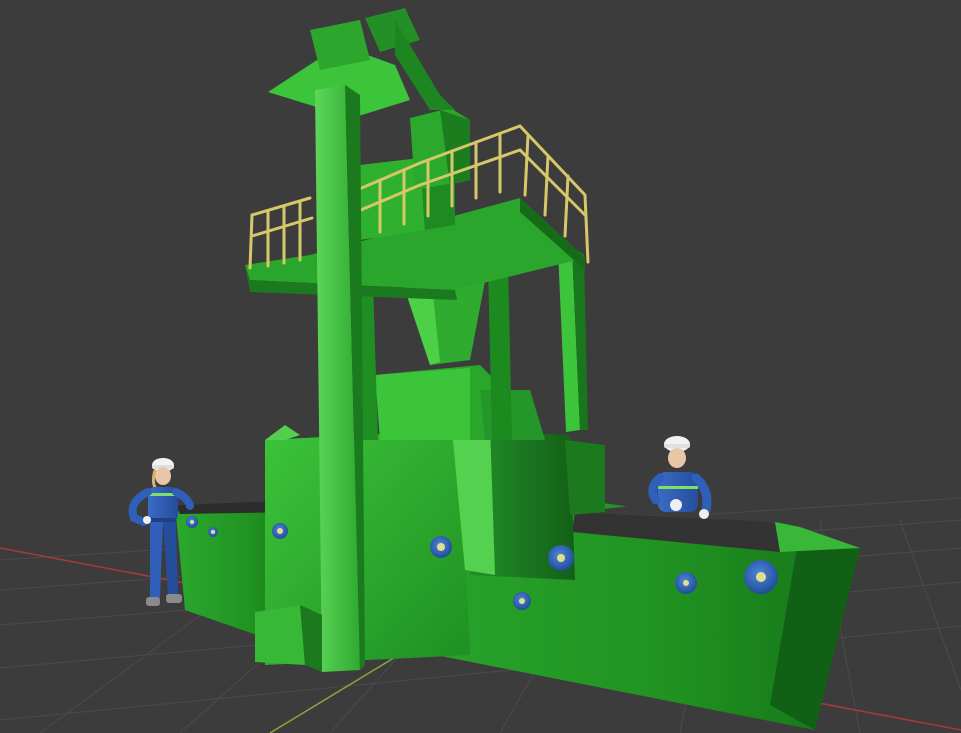  What do you see at coordinates (680, 477) in the screenshot?
I see `worker-right` at bounding box center [680, 477].